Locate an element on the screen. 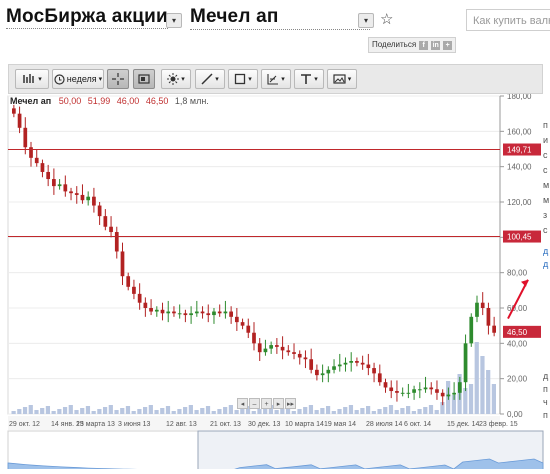  side-letter: м is located at coordinates (546, 200).